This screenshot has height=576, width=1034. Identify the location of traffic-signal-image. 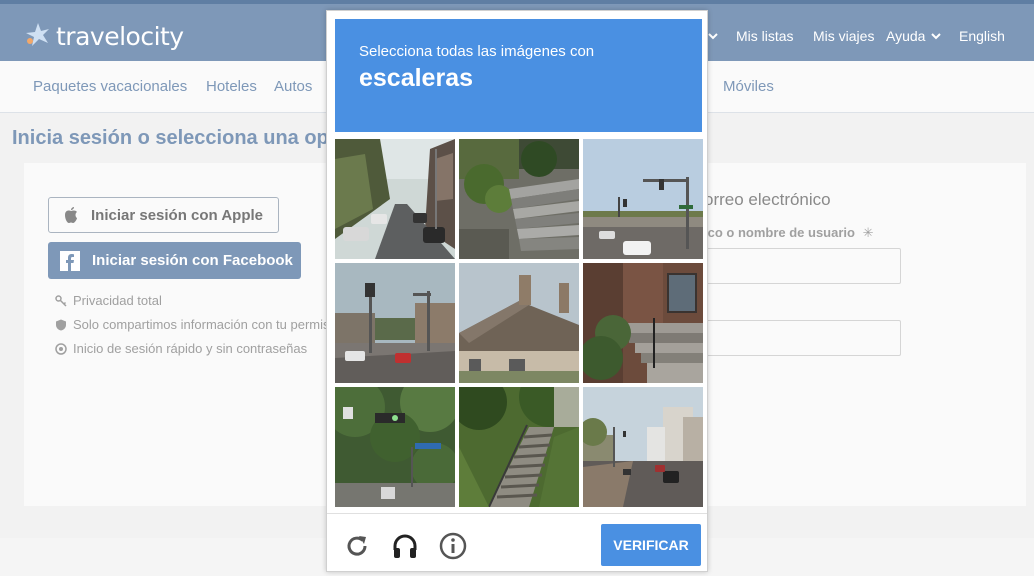
(395, 447).